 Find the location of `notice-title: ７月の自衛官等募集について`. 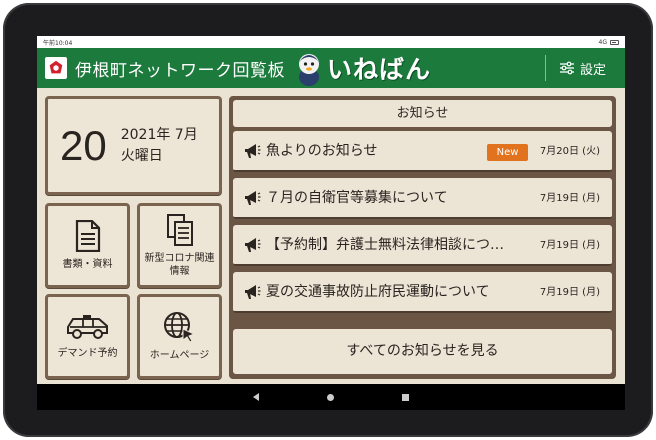

notice-title: ７月の自衛官等募集について is located at coordinates (357, 198).